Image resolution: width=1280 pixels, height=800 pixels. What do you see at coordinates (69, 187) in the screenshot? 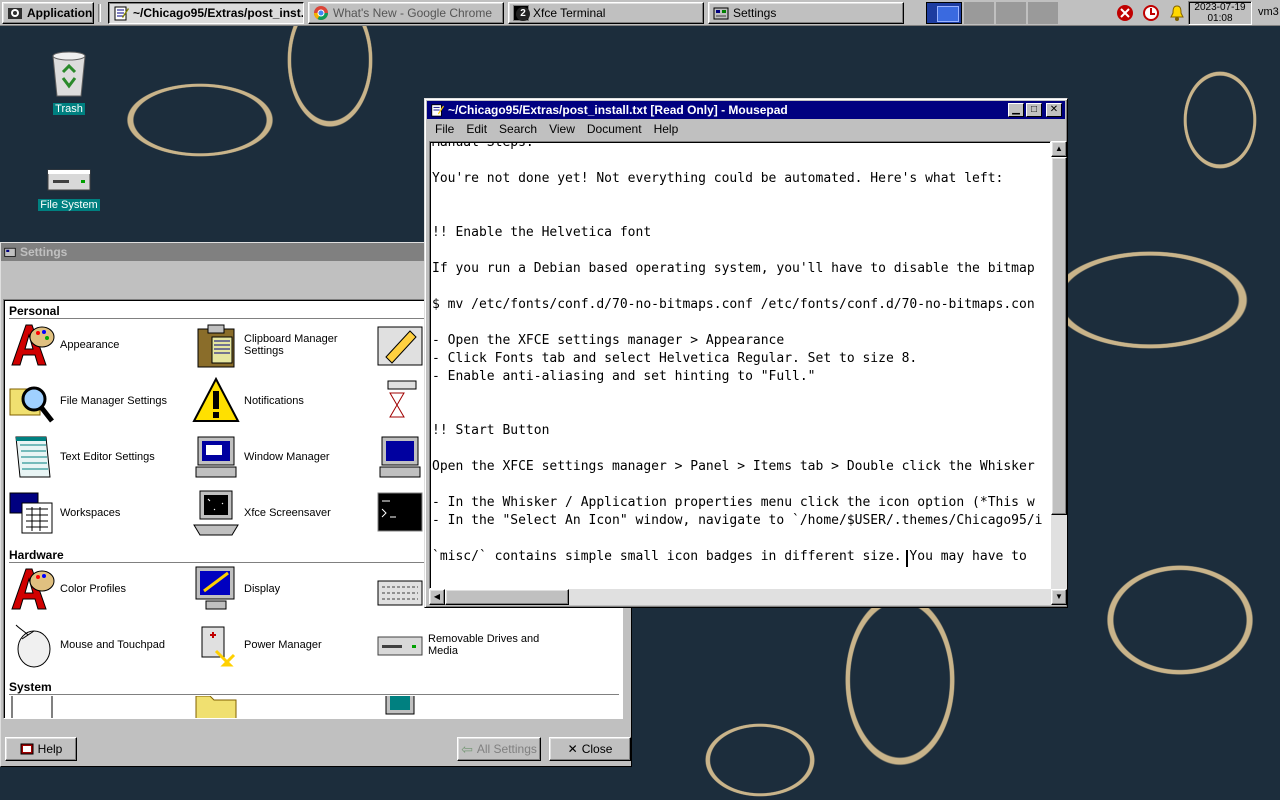
I see `desktop-icon-file-system: File System` at bounding box center [69, 187].